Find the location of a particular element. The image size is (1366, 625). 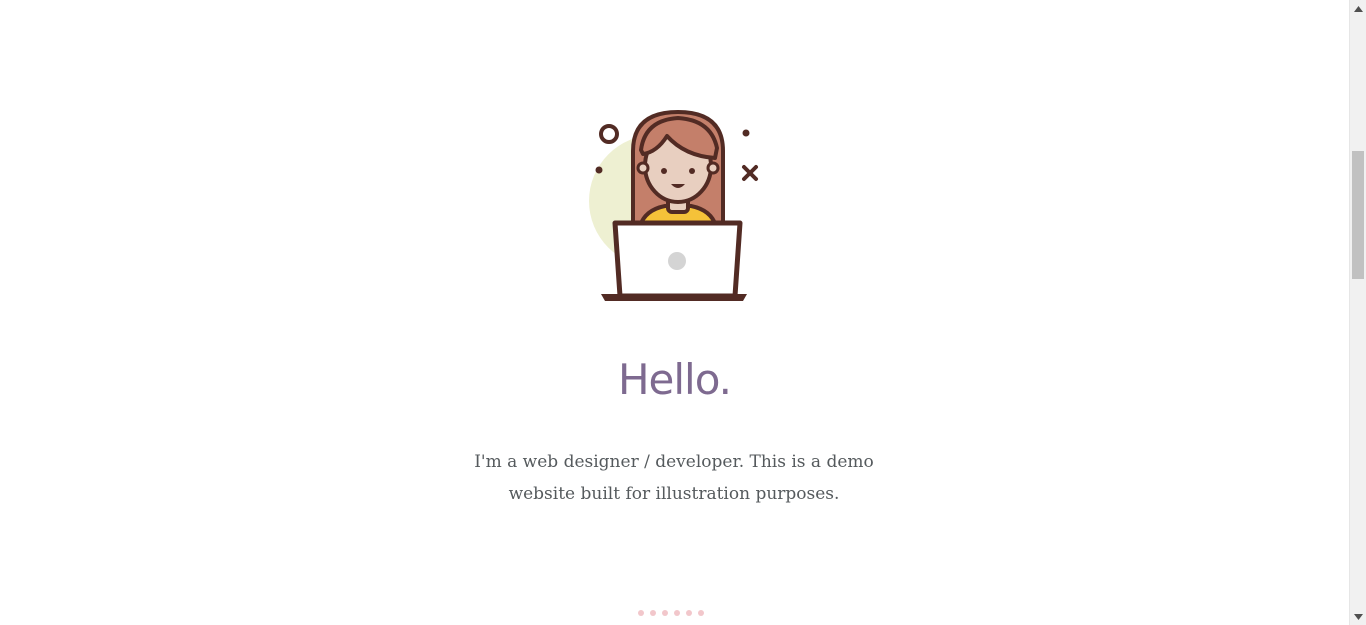

ear-right is located at coordinates (713, 168).